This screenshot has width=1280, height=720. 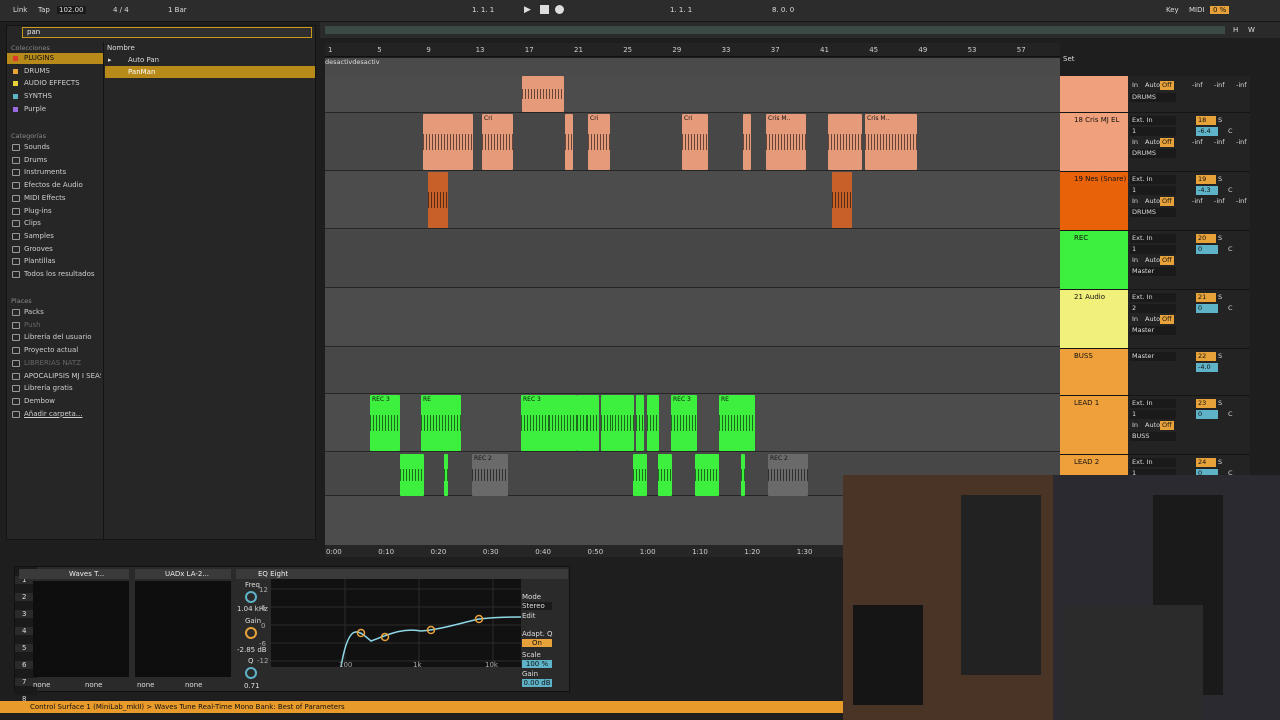 I want to click on output-gain-value: 0.00 dB, so click(x=537, y=683).